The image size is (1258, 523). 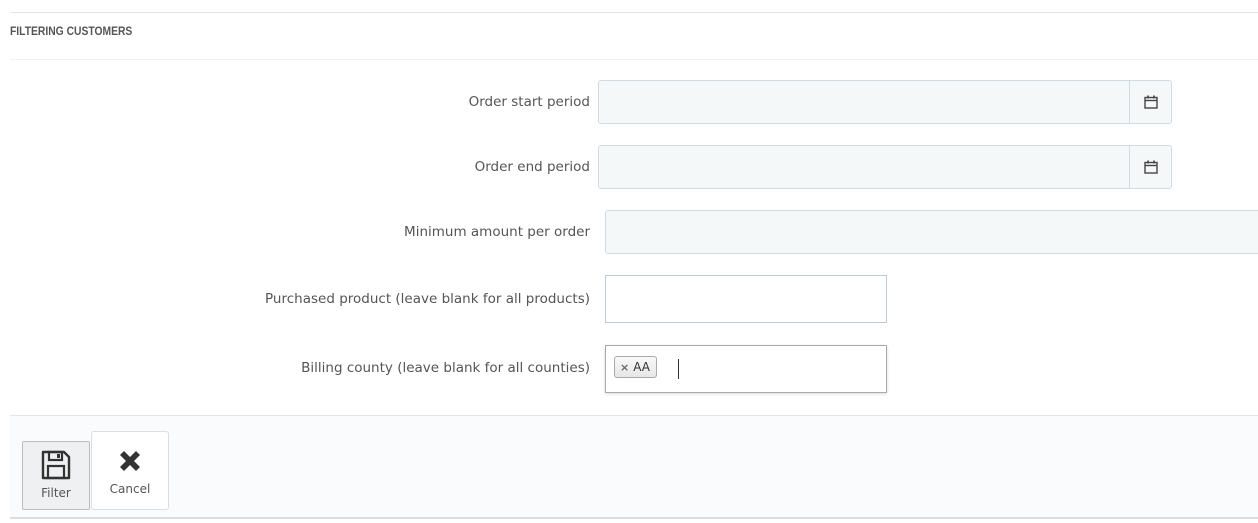 I want to click on county-tag-aa: × AA, so click(x=635, y=367).